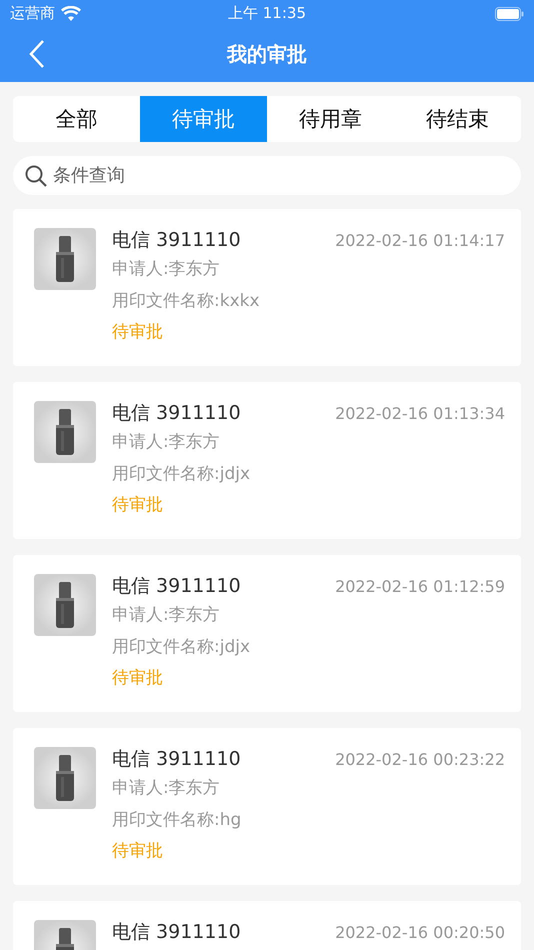  I want to click on carrier-label: 运营商, so click(32, 13).